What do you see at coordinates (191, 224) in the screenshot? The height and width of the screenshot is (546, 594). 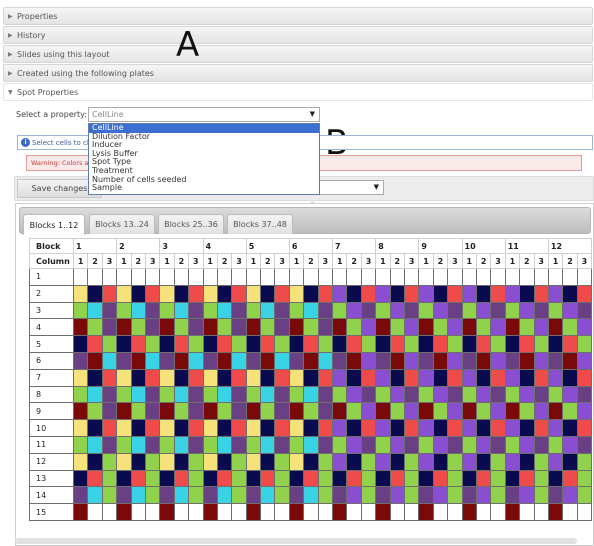 I see `tab-blocks-25-36: Blocks 25..36` at bounding box center [191, 224].